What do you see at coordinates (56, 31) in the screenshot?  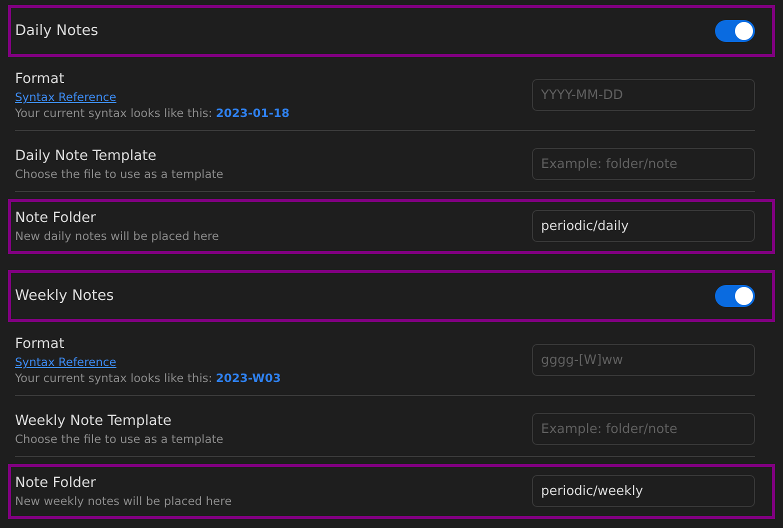 I see `section-title: Daily Notes` at bounding box center [56, 31].